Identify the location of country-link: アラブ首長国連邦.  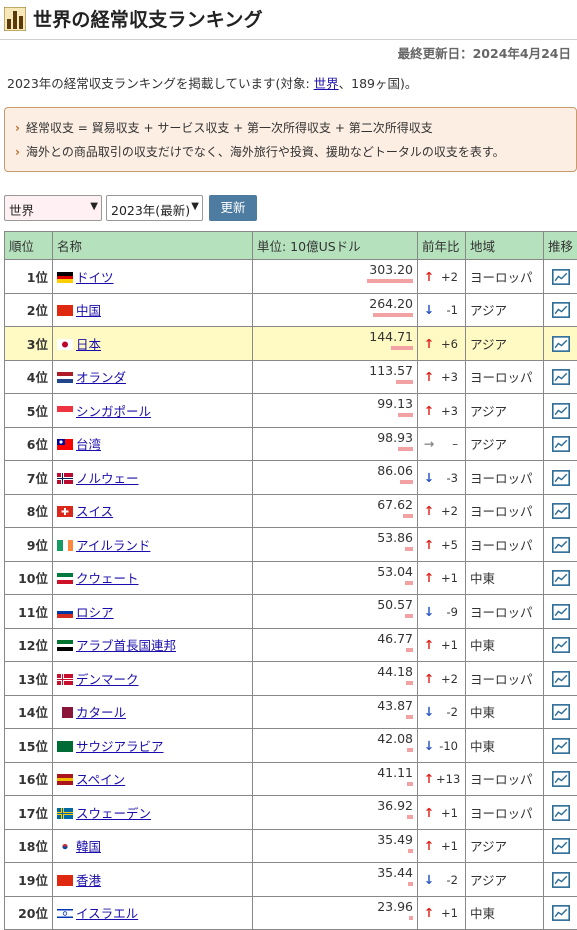
(126, 645).